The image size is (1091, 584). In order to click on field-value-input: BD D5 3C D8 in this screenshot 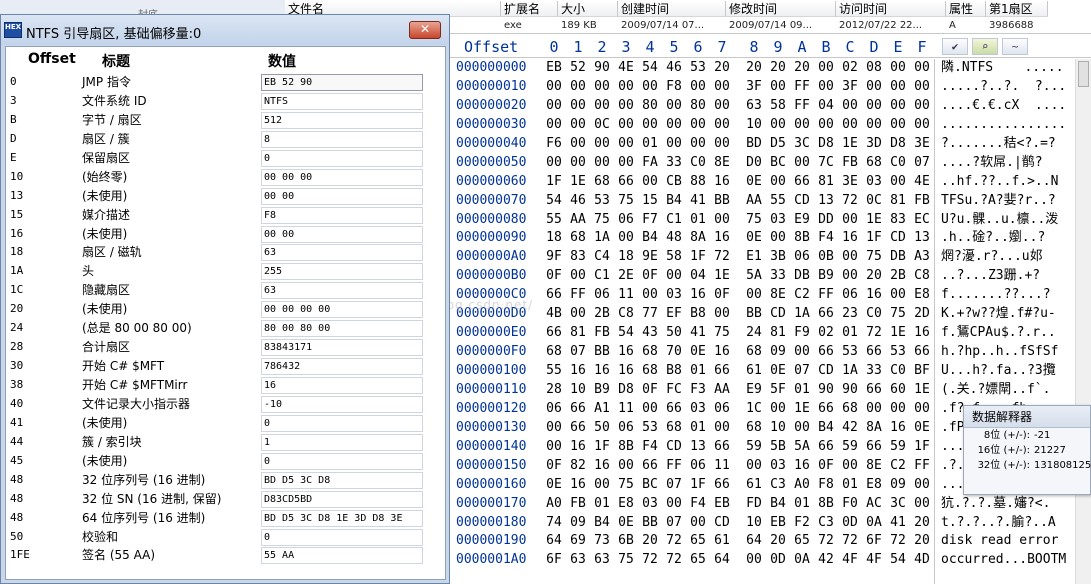, I will do `click(342, 480)`.